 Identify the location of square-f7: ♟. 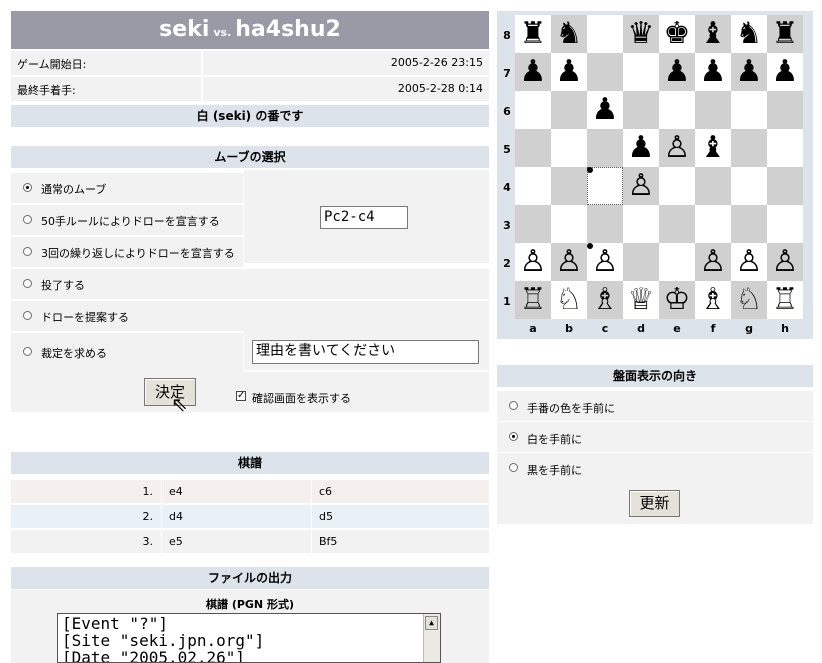
(713, 72).